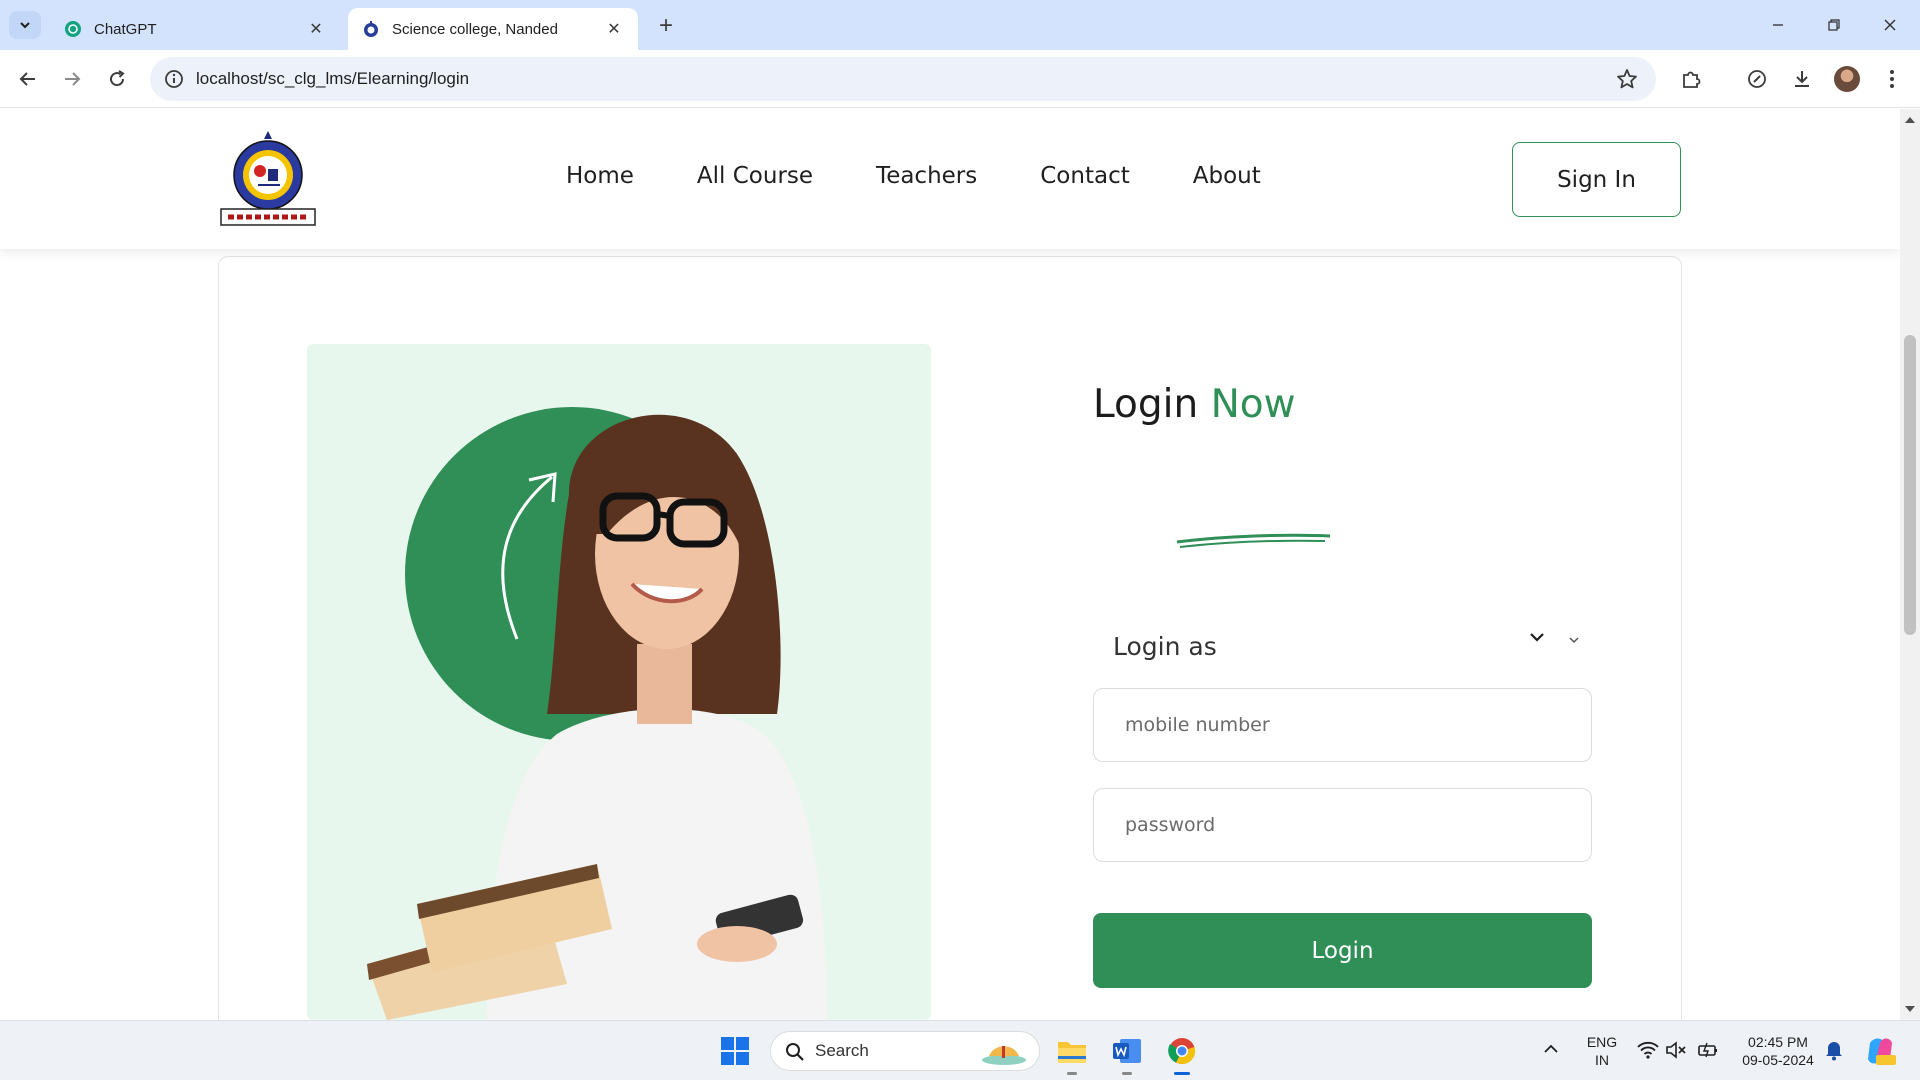 The height and width of the screenshot is (1080, 1920). I want to click on close-window-button, so click(1890, 25).